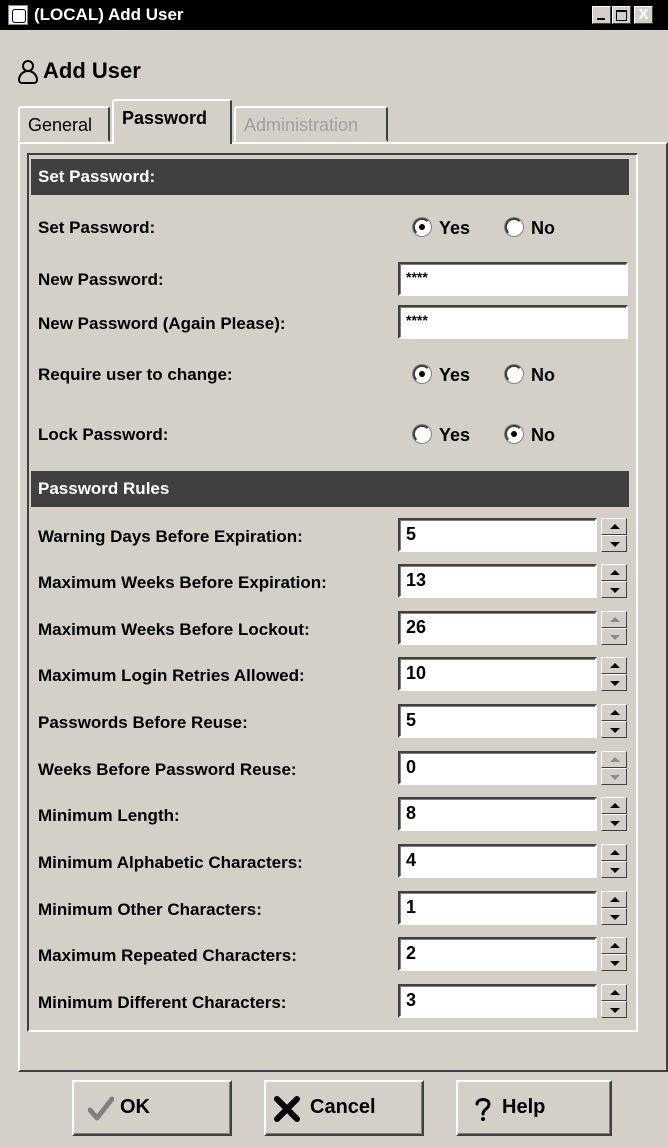 This screenshot has width=668, height=1147. What do you see at coordinates (60, 125) in the screenshot?
I see `tab-general-label: General` at bounding box center [60, 125].